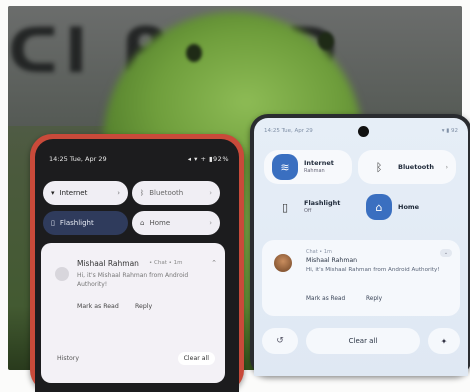 Image resolution: width=470 pixels, height=392 pixels. What do you see at coordinates (208, 159) in the screenshot?
I see `left-status-indicators: ◂ ▾ + ▮92%` at bounding box center [208, 159].